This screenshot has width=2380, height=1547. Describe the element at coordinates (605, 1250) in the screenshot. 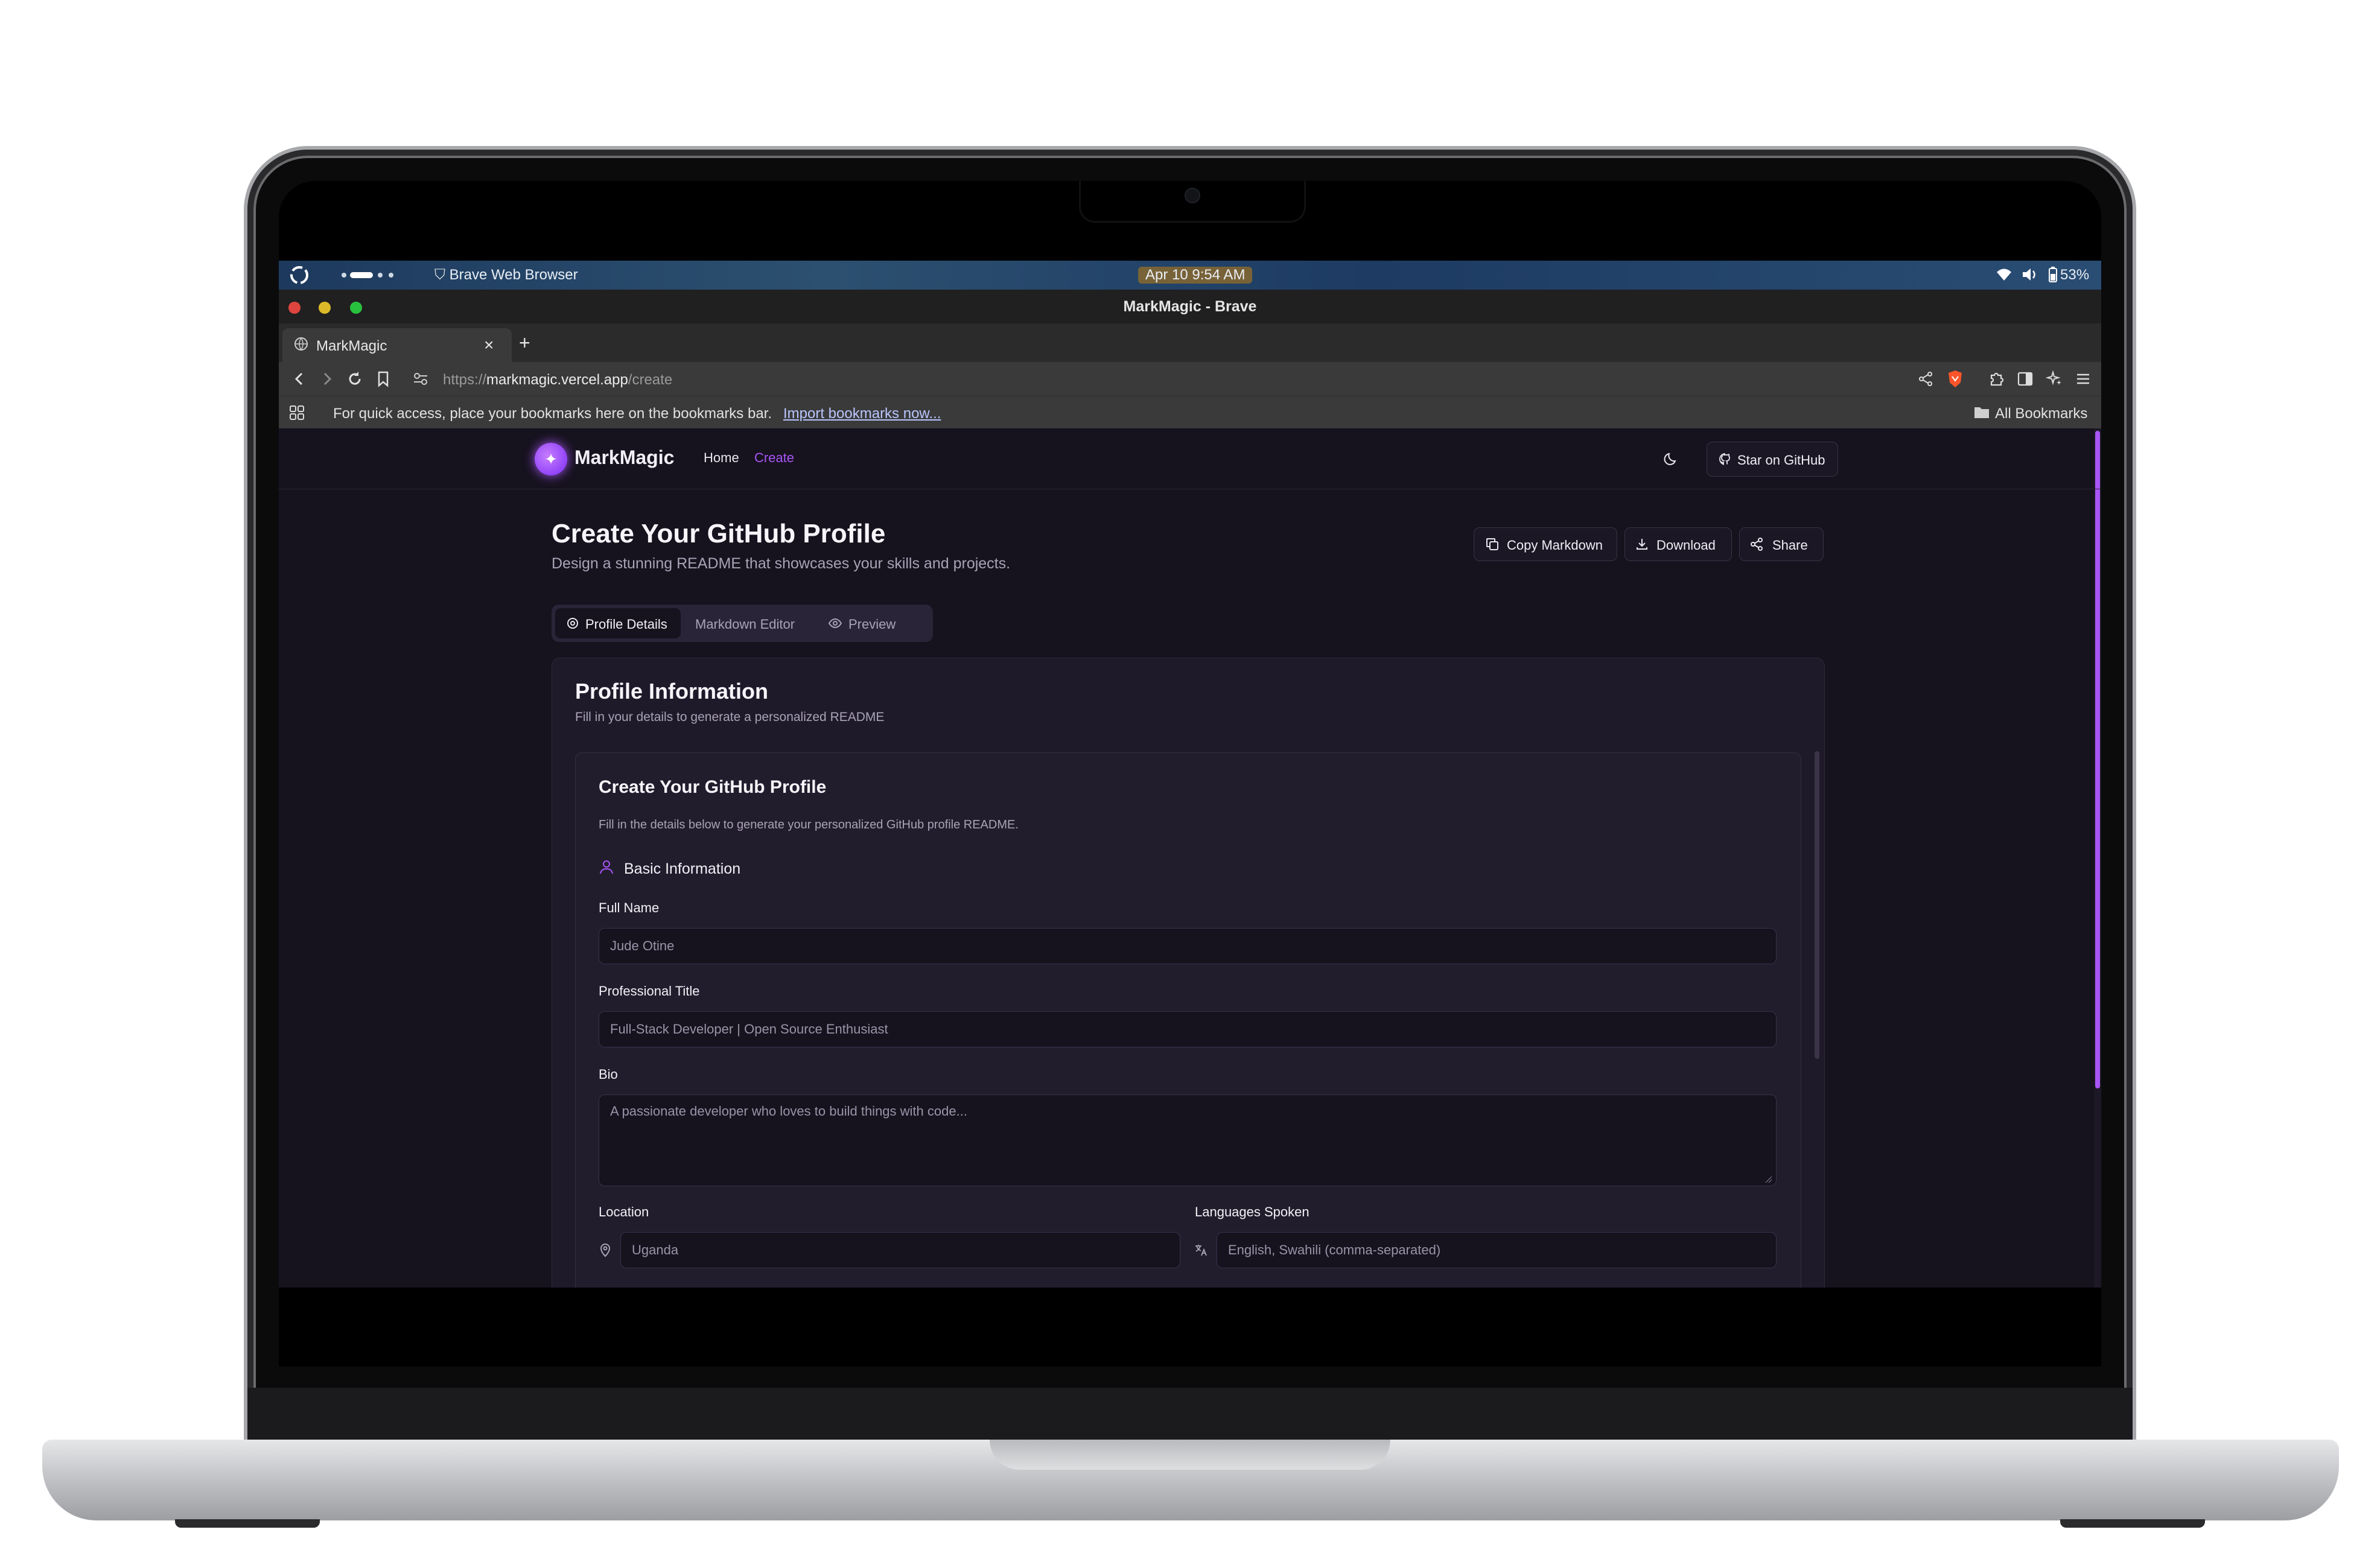

I see `map-pin-icon` at that location.